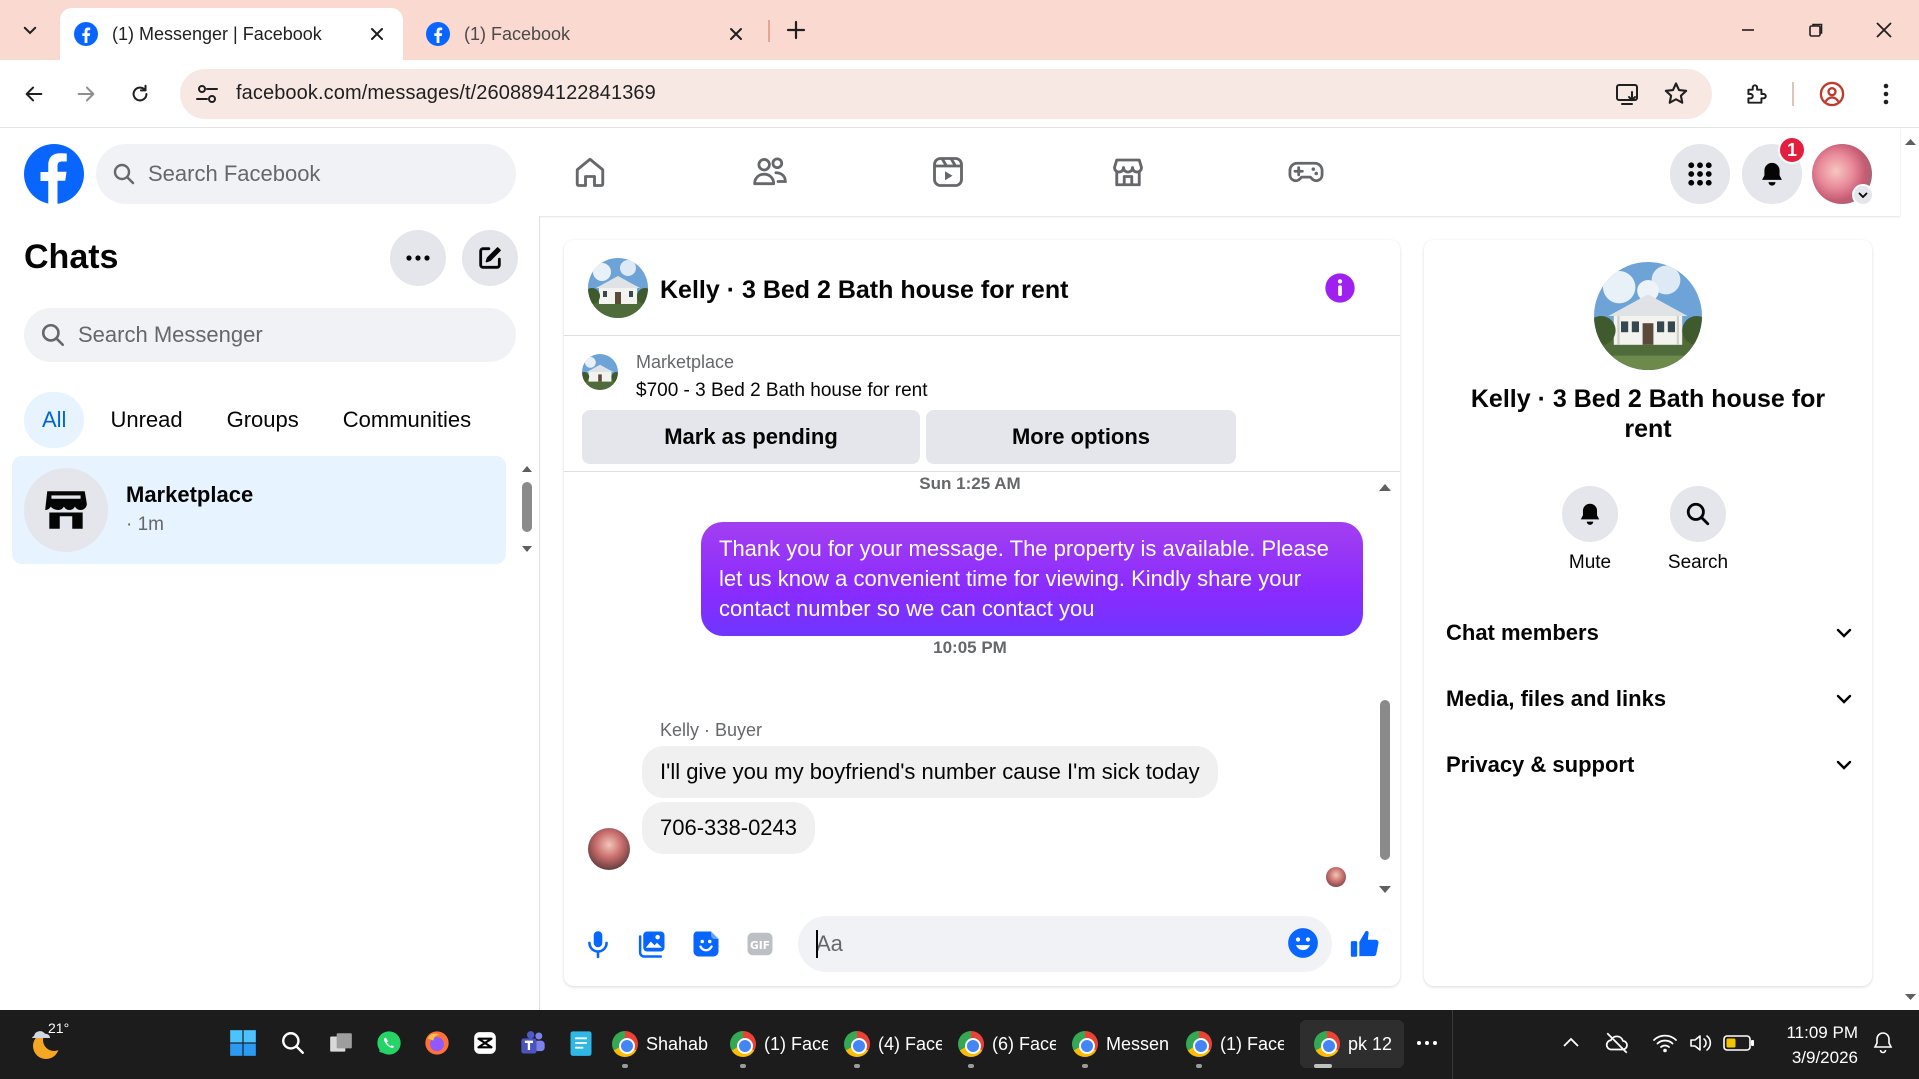 Image resolution: width=1919 pixels, height=1079 pixels. Describe the element at coordinates (946, 94) in the screenshot. I see `address-bar: facebook.com/messages/t/2608894122841369` at that location.